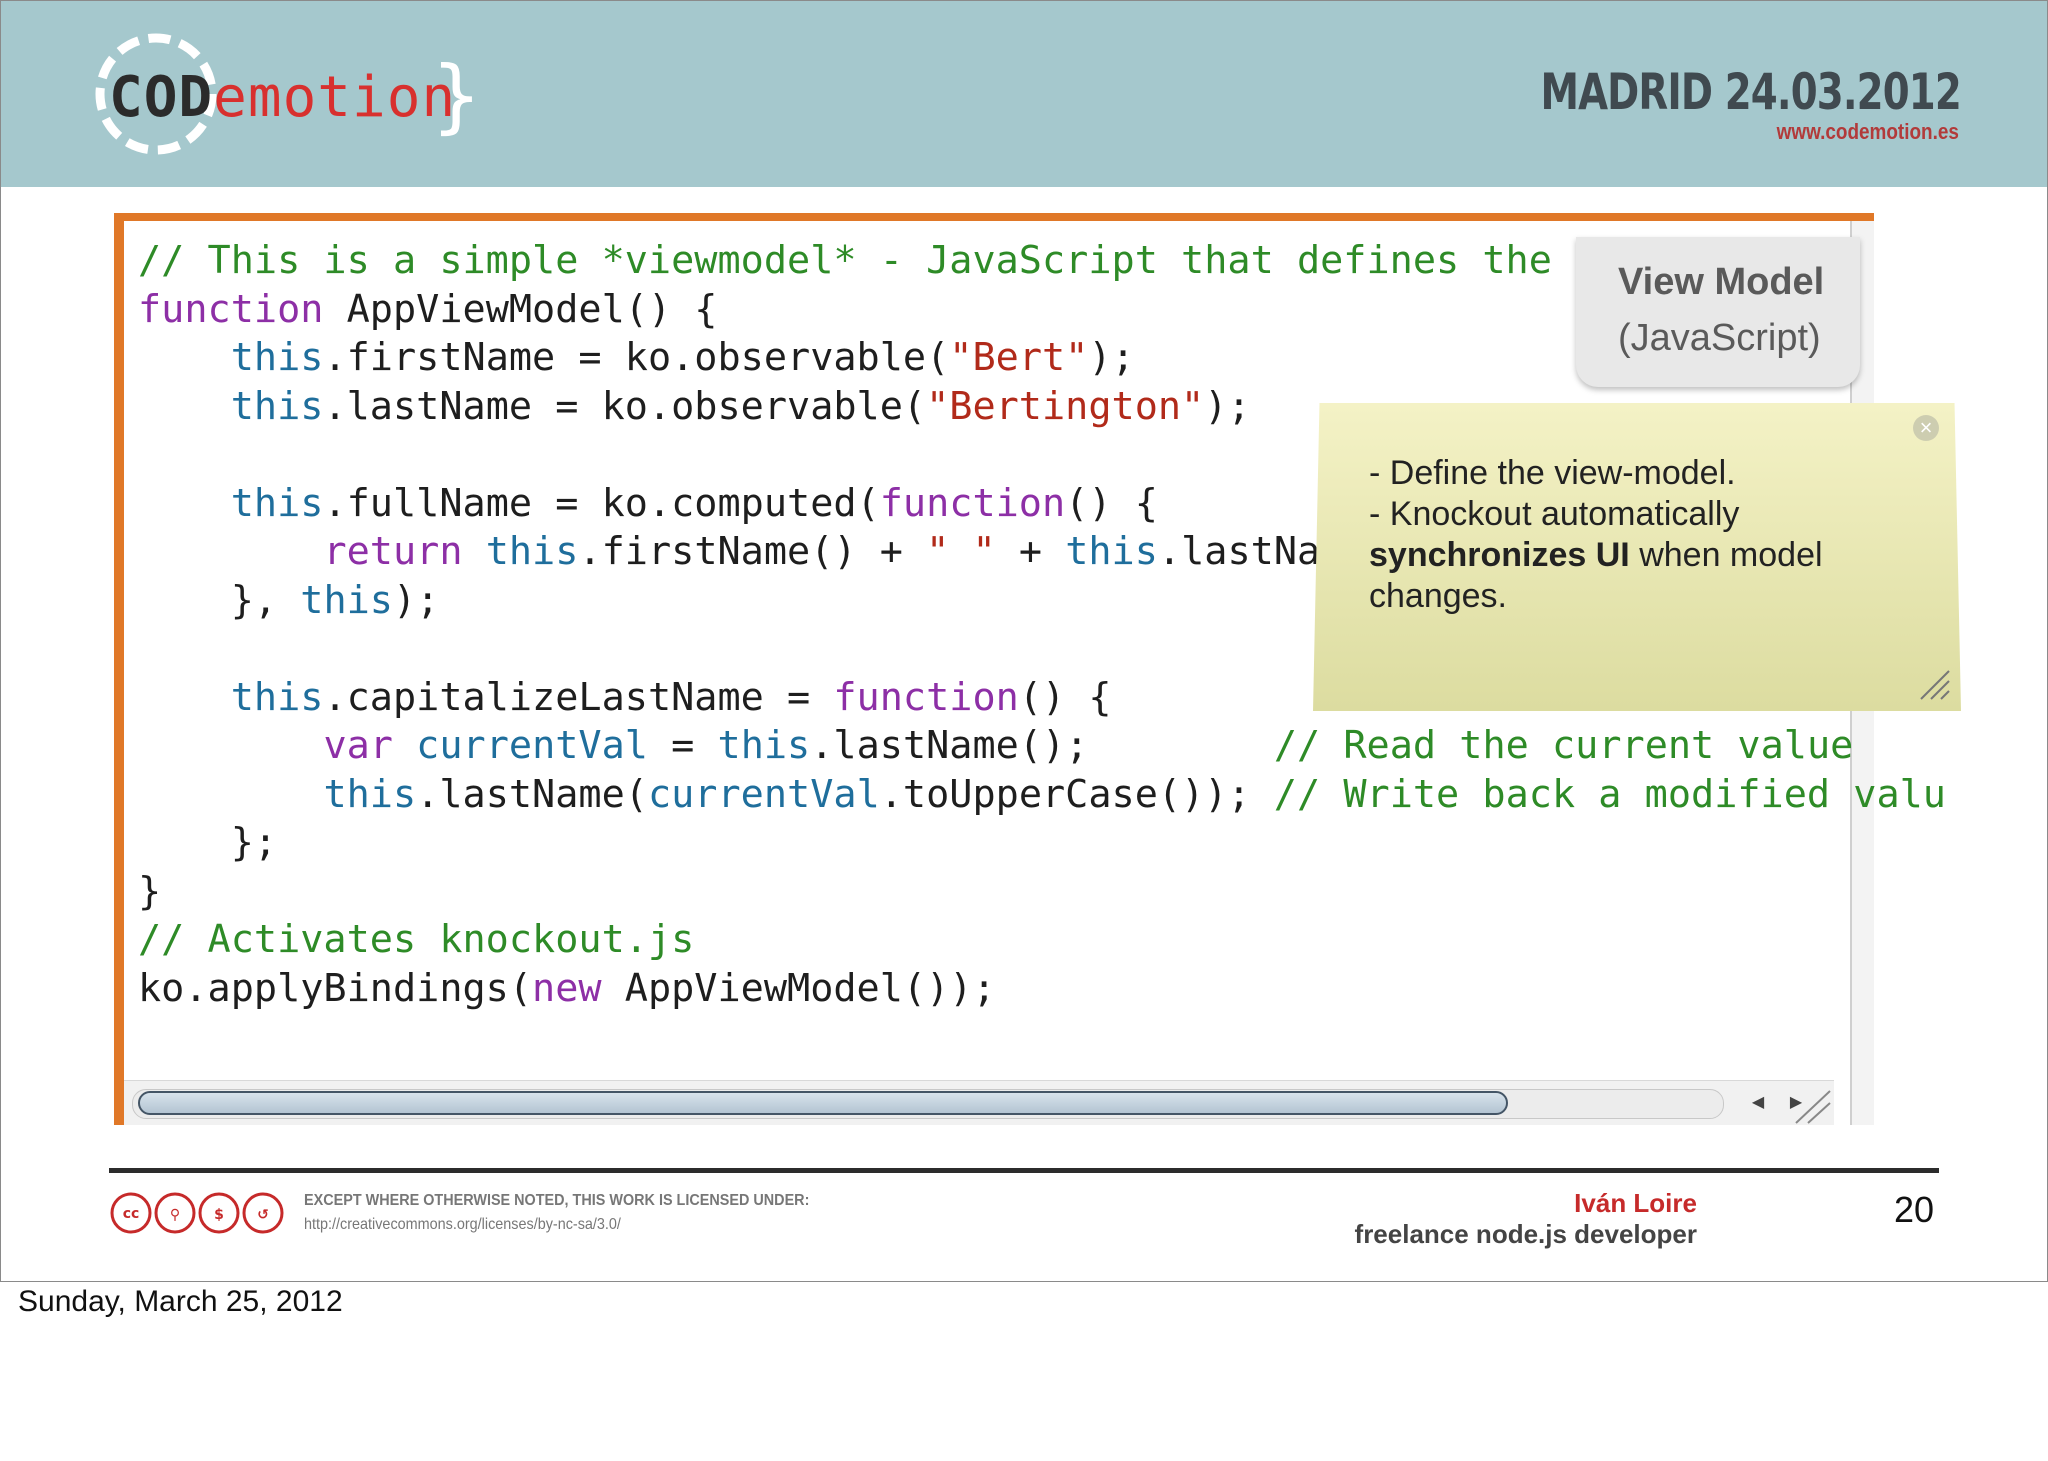  I want to click on code-line: }, so click(1042, 892).